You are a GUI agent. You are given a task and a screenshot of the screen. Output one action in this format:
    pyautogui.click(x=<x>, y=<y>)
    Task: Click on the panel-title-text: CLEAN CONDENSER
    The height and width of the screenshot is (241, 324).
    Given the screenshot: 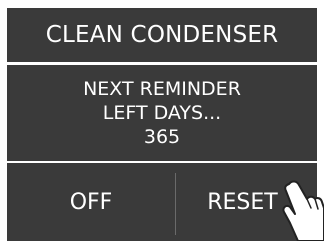 What is the action you would take?
    pyautogui.click(x=162, y=35)
    